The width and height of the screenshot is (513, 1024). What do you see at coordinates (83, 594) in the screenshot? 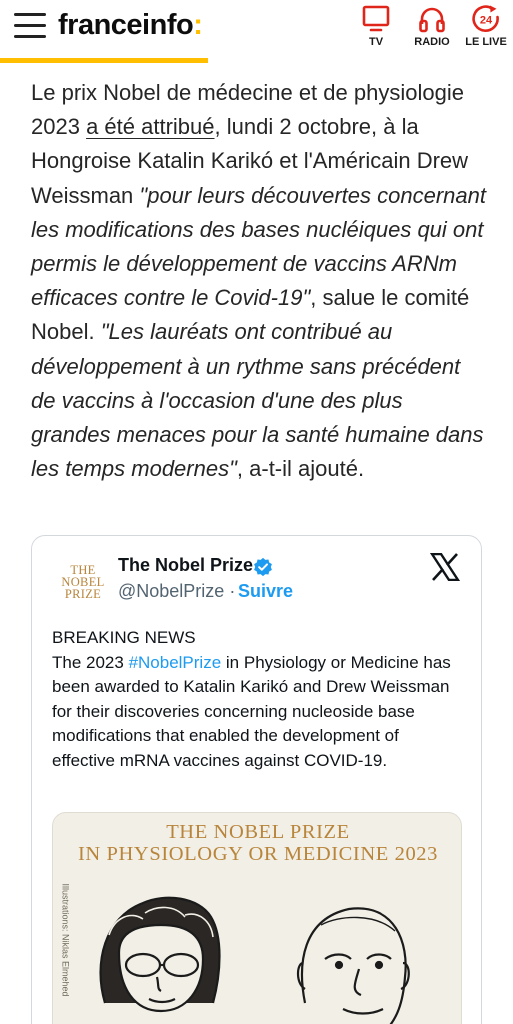
I see `avatar-text: PRIZE` at bounding box center [83, 594].